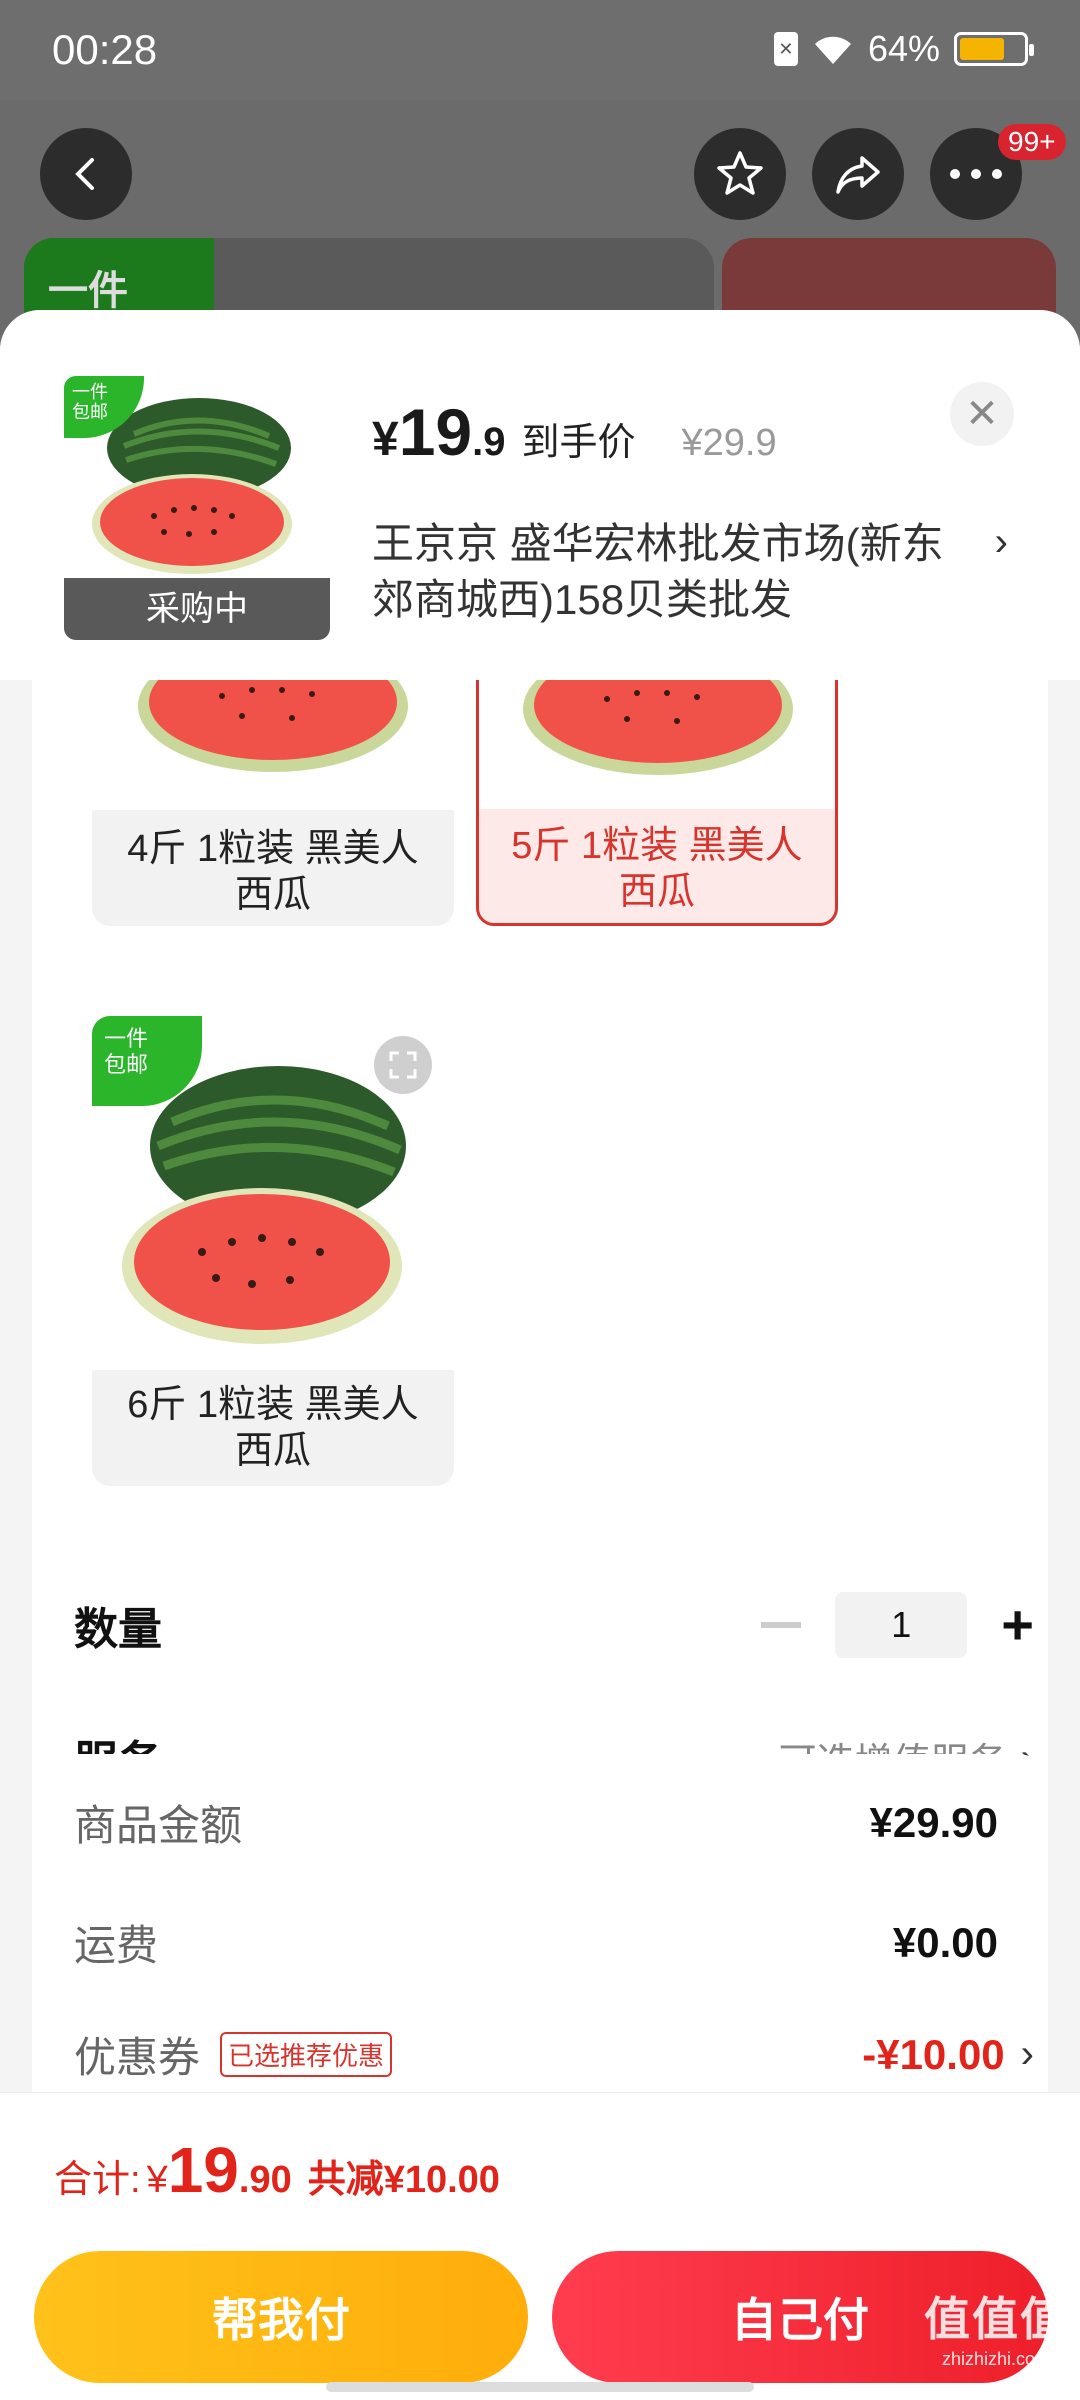 Image resolution: width=1080 pixels, height=2400 pixels. What do you see at coordinates (1017, 1625) in the screenshot?
I see `plus-icon: +` at bounding box center [1017, 1625].